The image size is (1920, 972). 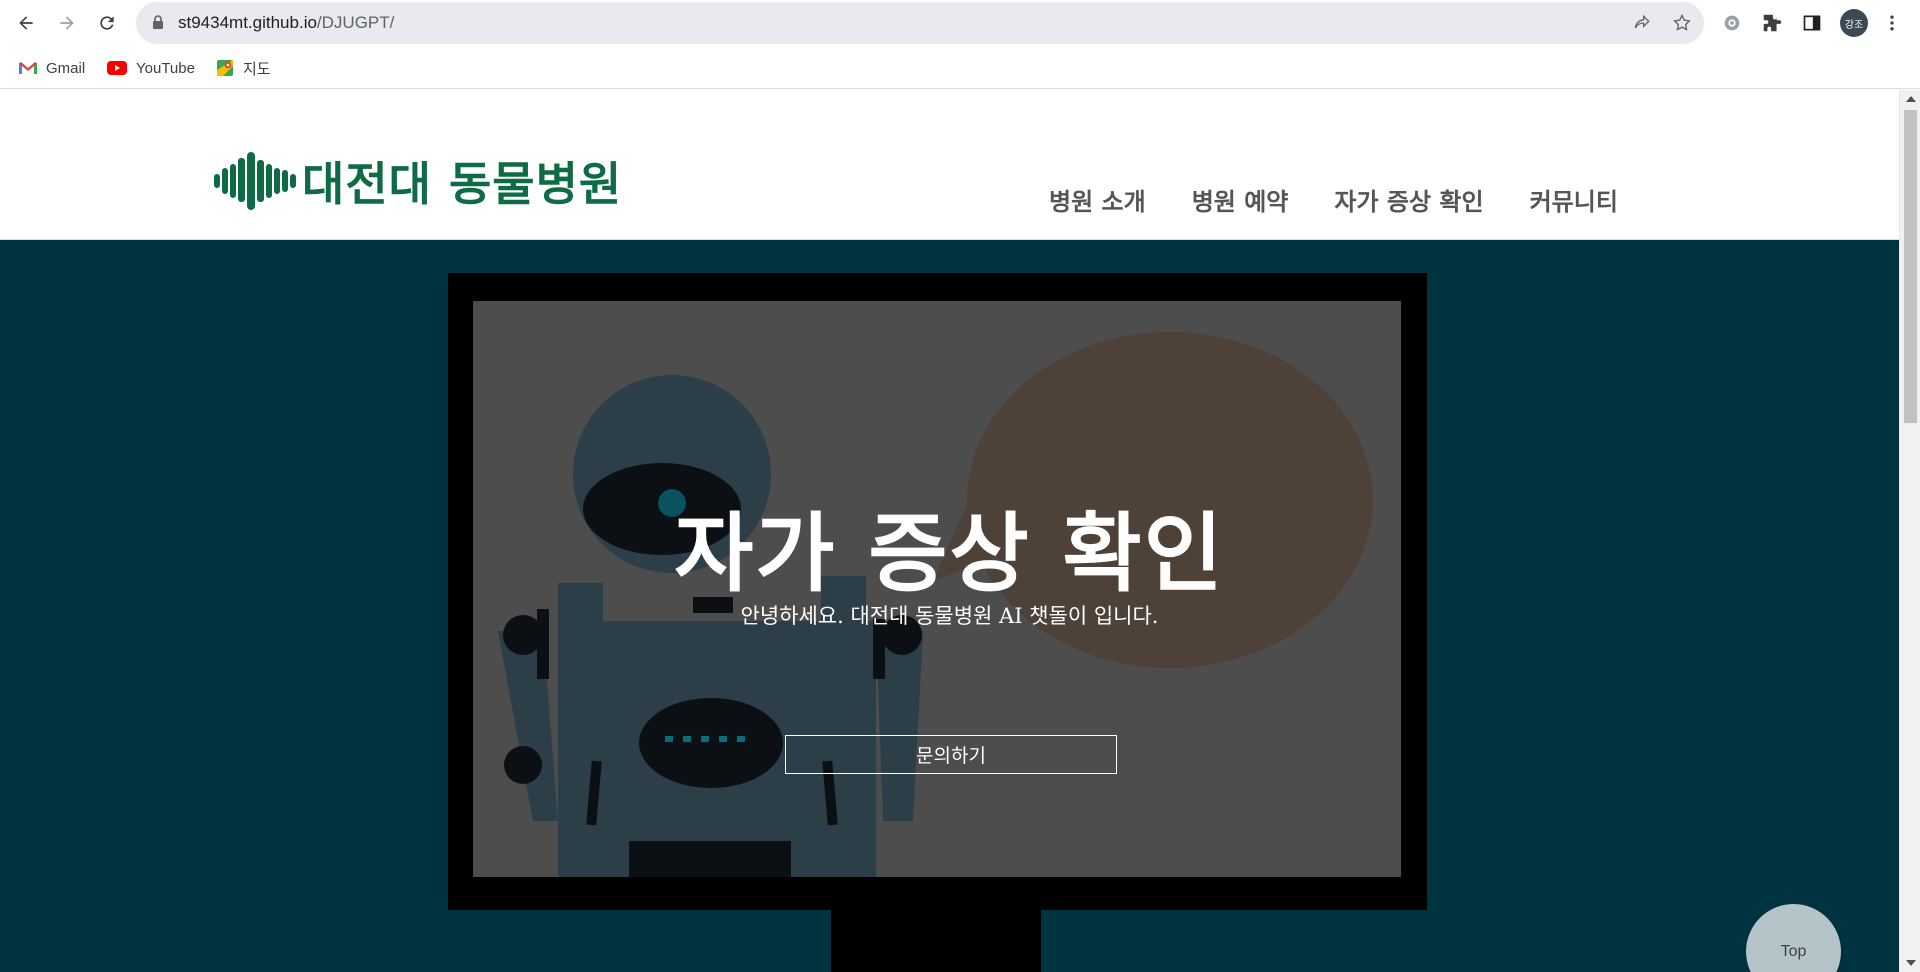 What do you see at coordinates (1732, 23) in the screenshot?
I see `extension-gear-icon` at bounding box center [1732, 23].